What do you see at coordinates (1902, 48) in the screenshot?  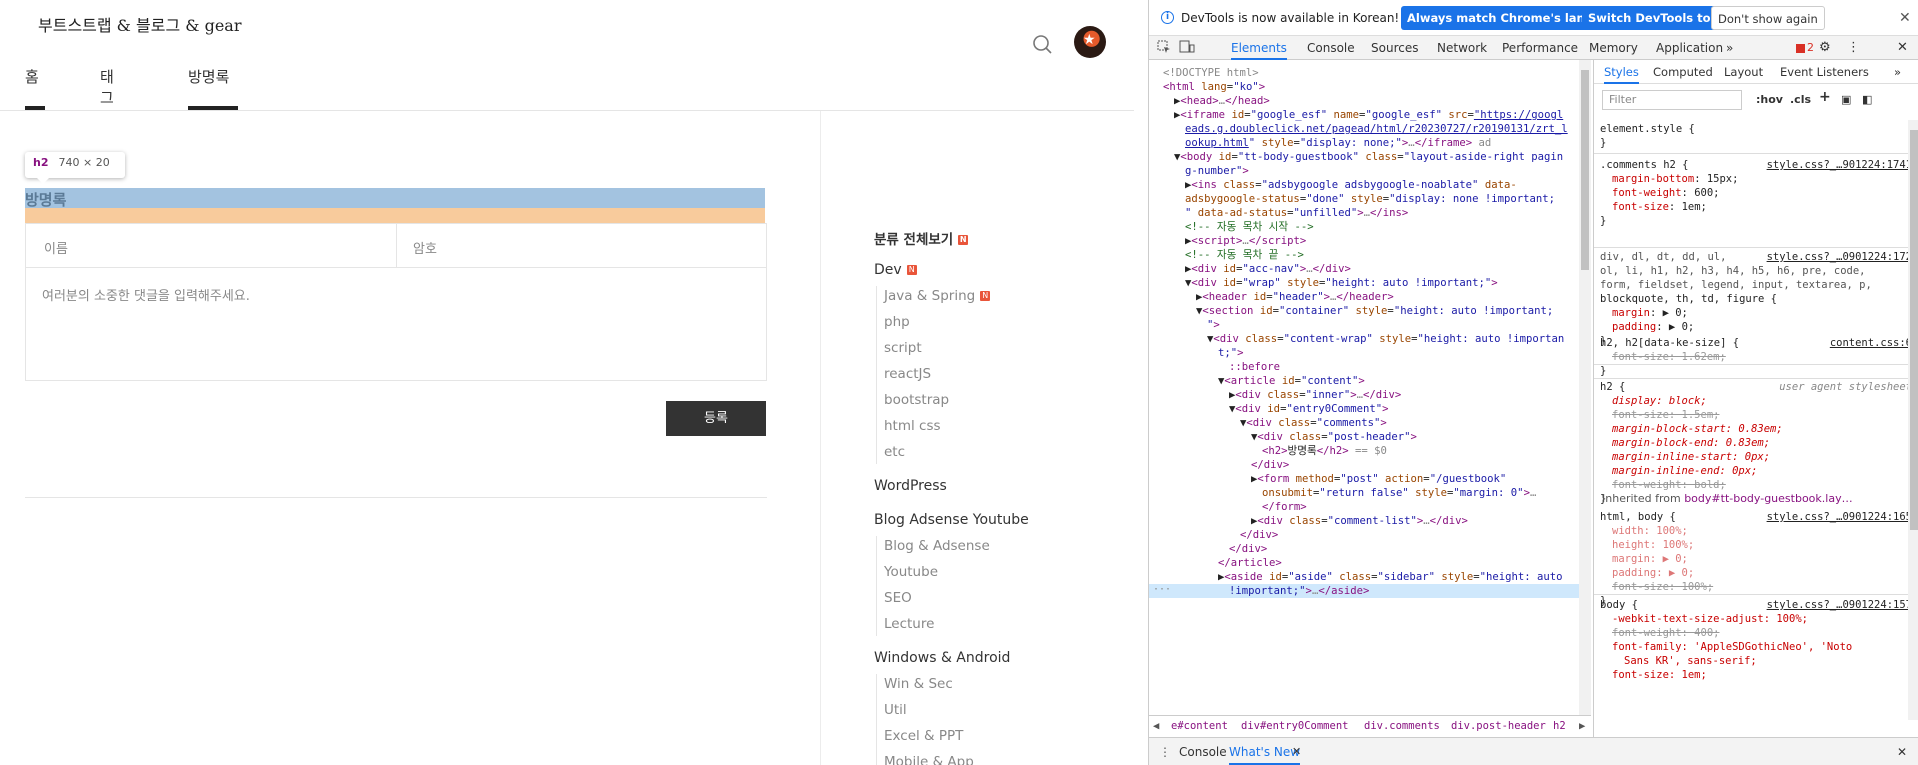 I see `close-devtools-icon: ✕` at bounding box center [1902, 48].